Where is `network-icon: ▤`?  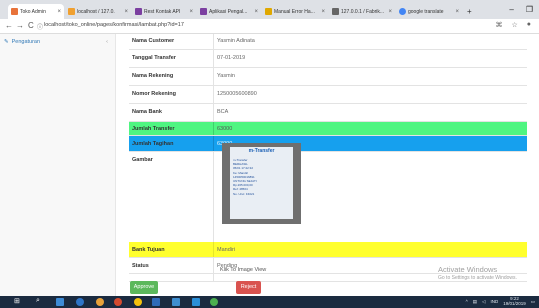 network-icon: ▤ is located at coordinates (475, 302).